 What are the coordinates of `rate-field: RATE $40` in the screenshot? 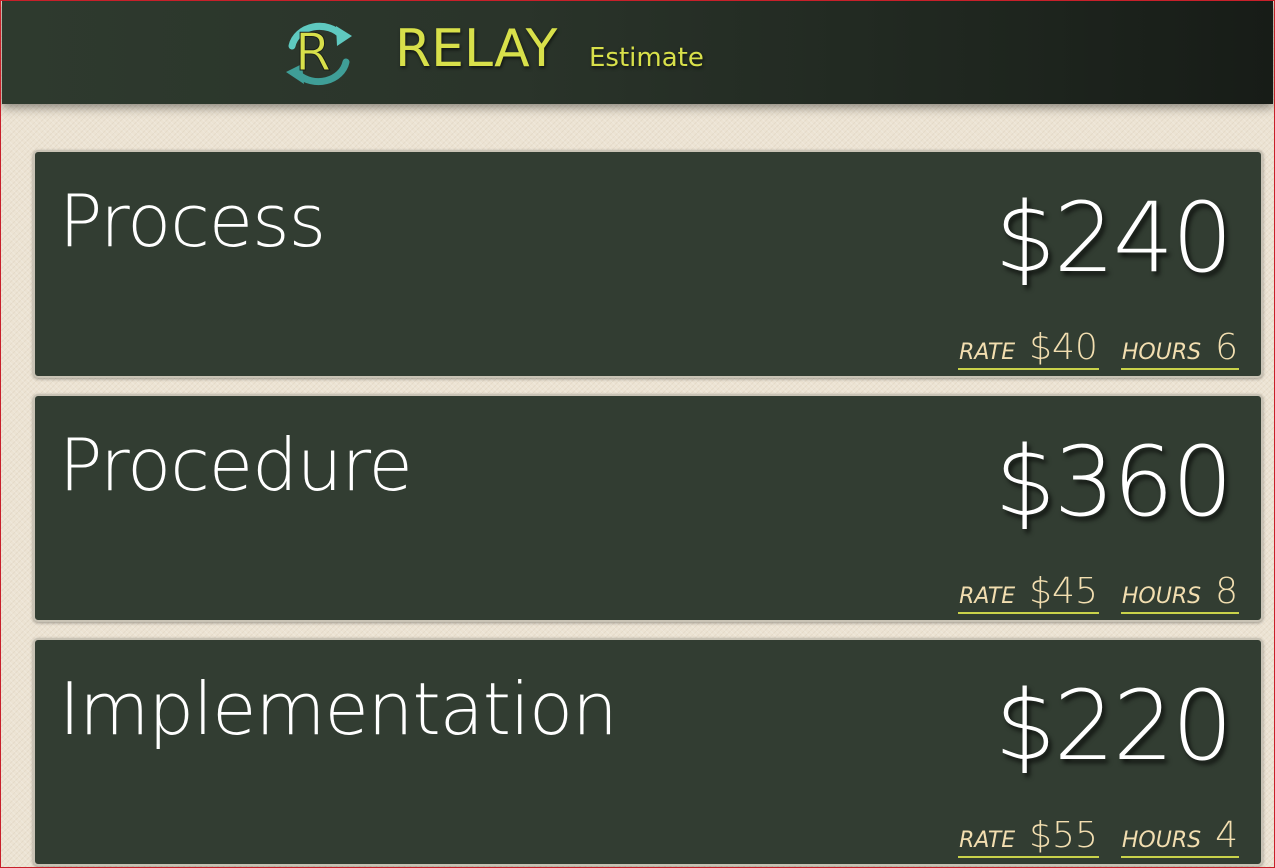 It's located at (1028, 349).